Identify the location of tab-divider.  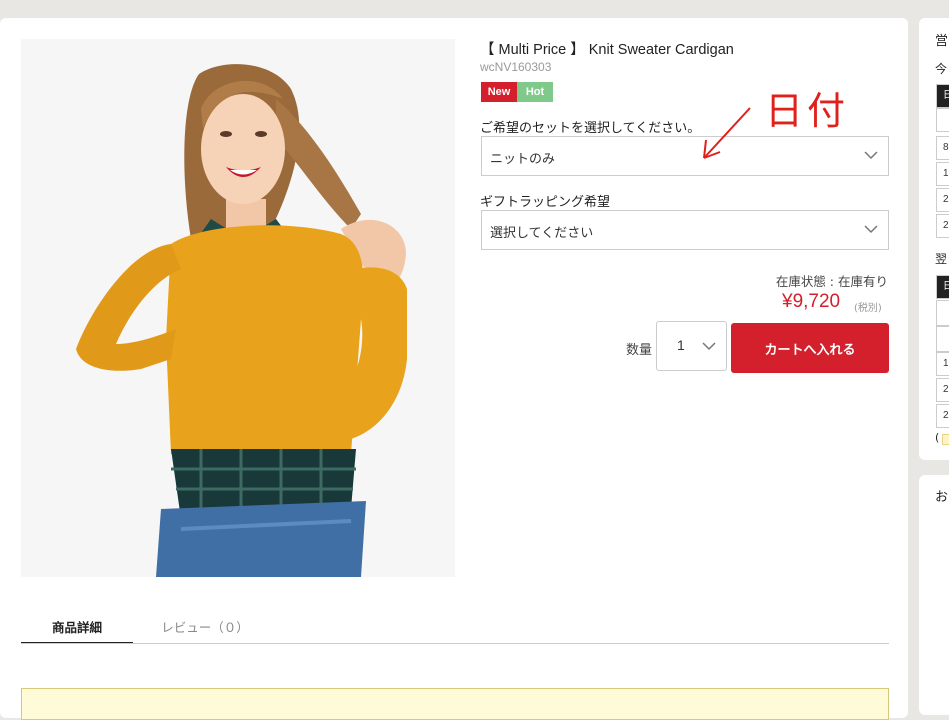
(455, 643).